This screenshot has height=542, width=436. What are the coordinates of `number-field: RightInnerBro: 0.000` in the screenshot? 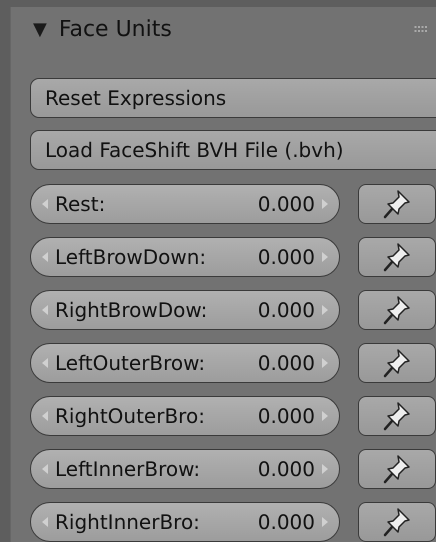 It's located at (185, 522).